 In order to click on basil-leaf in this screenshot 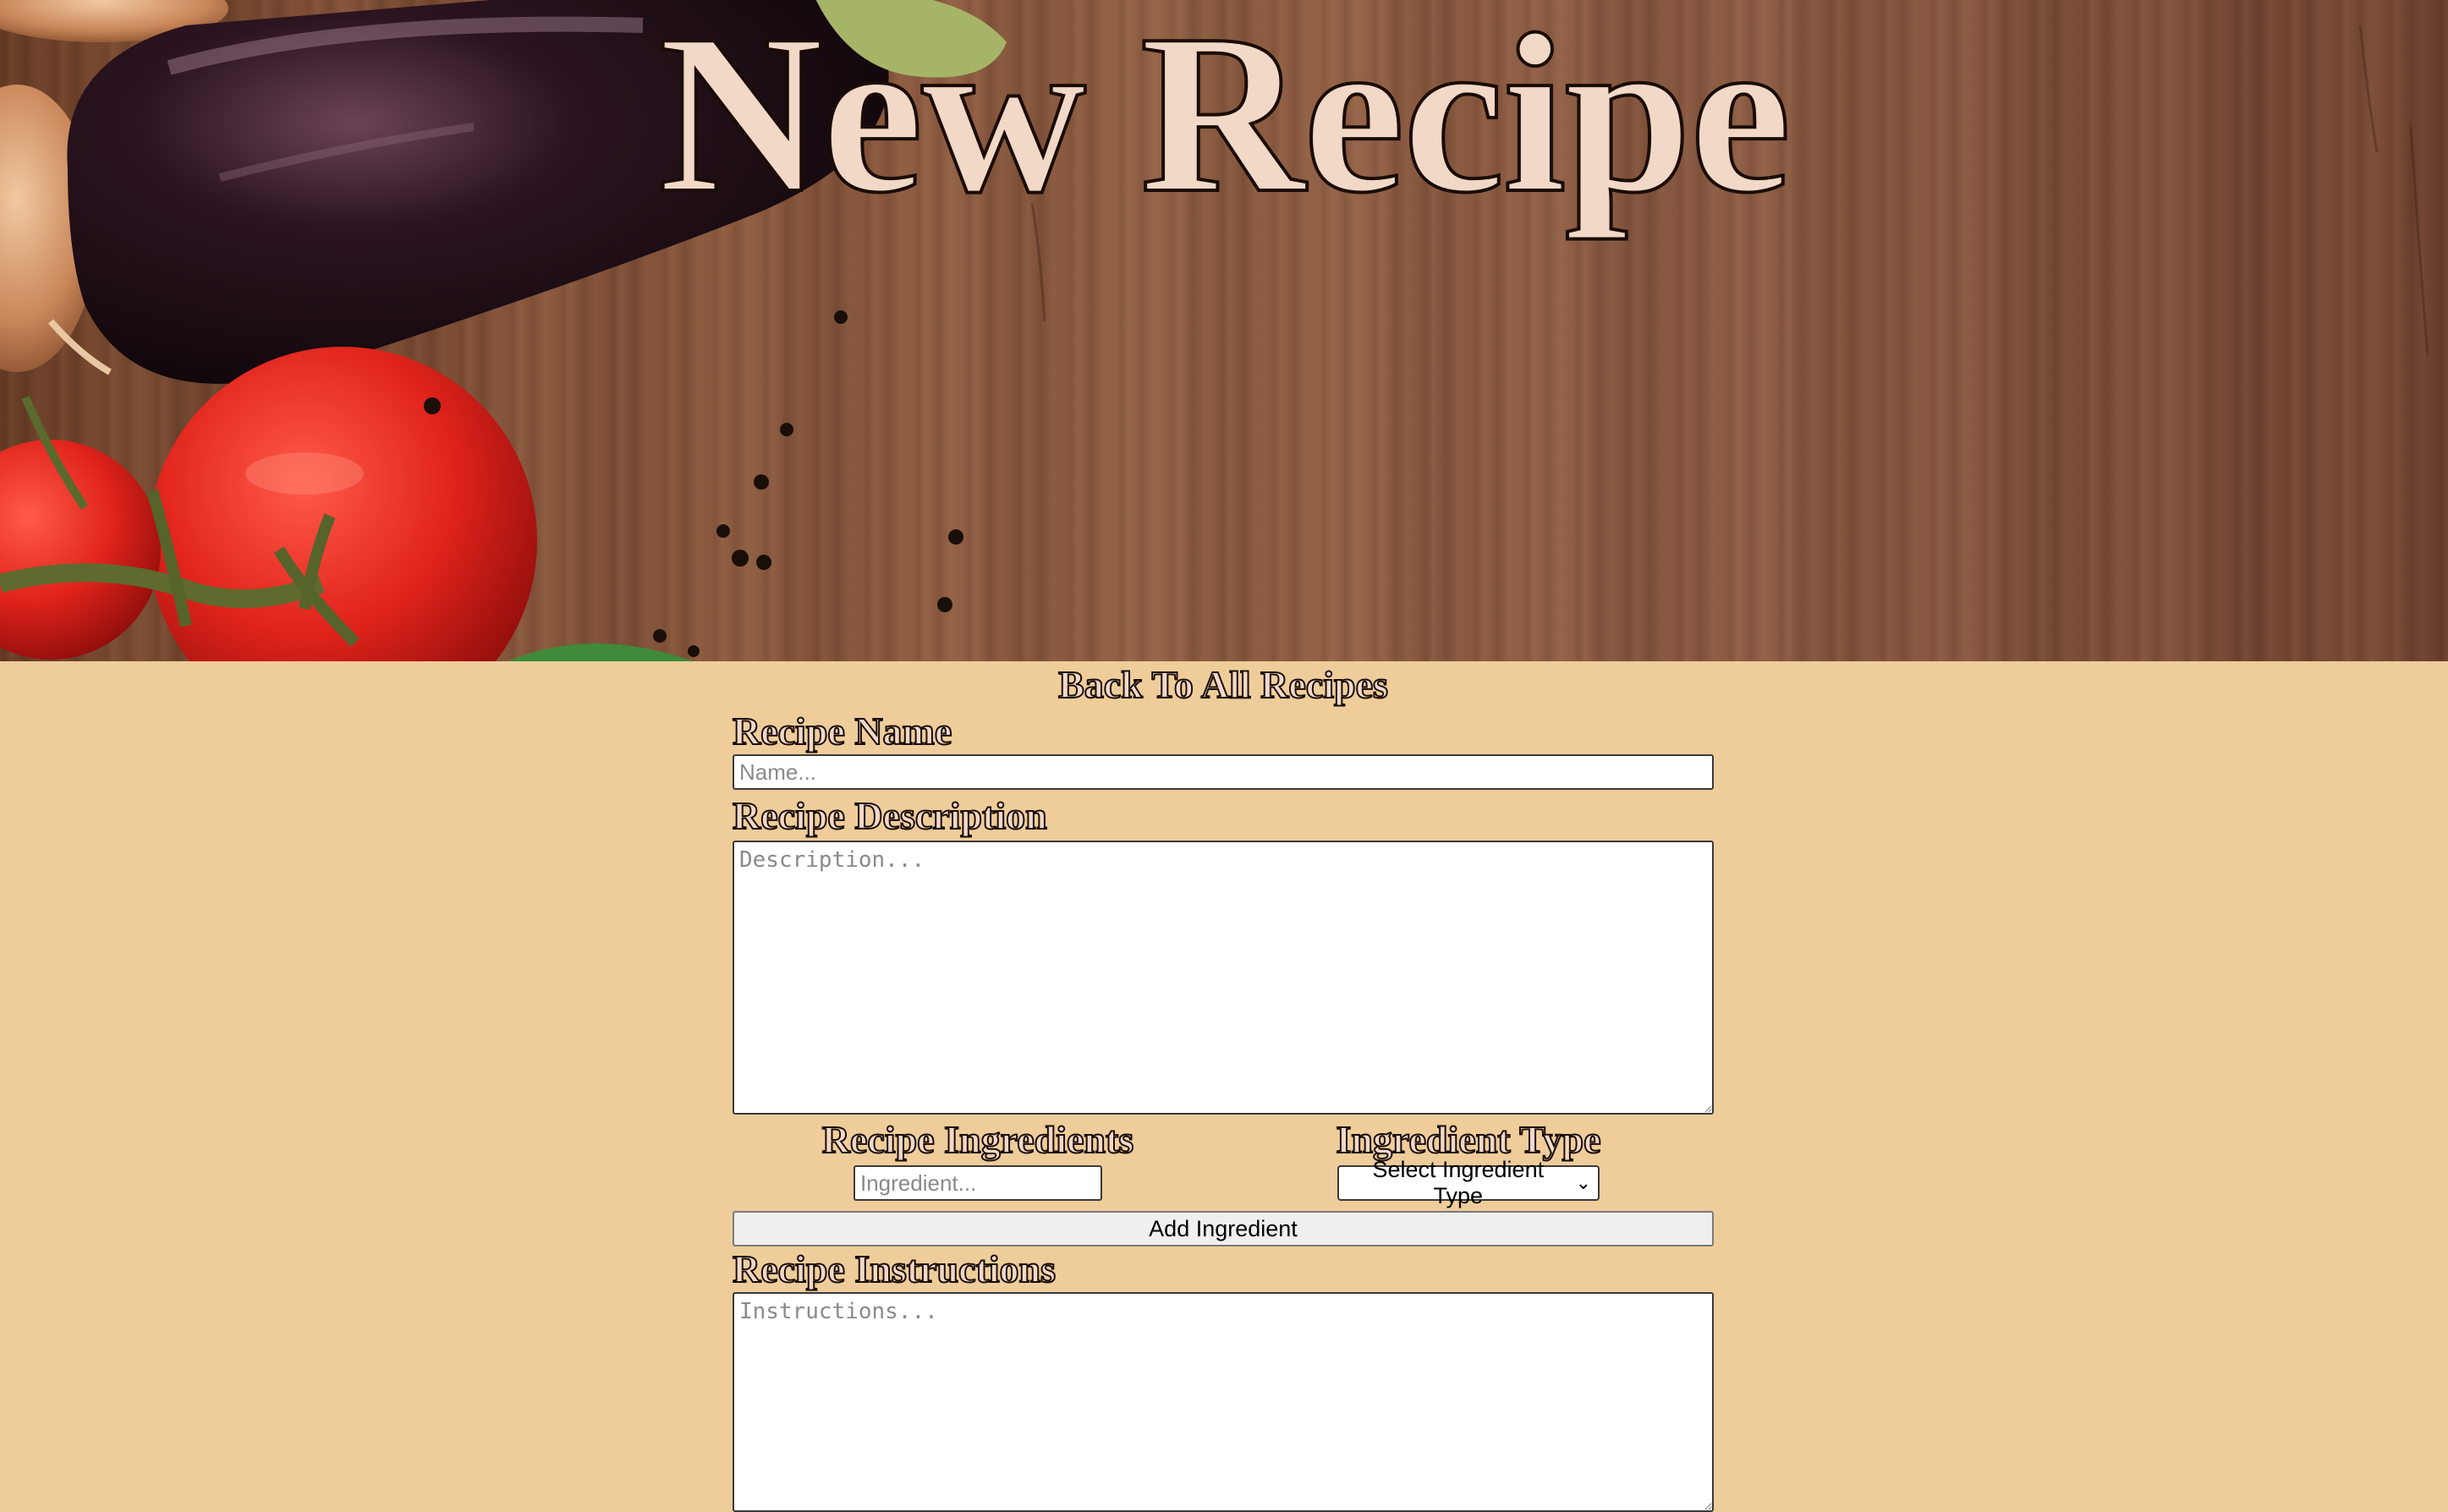, I will do `click(601, 652)`.